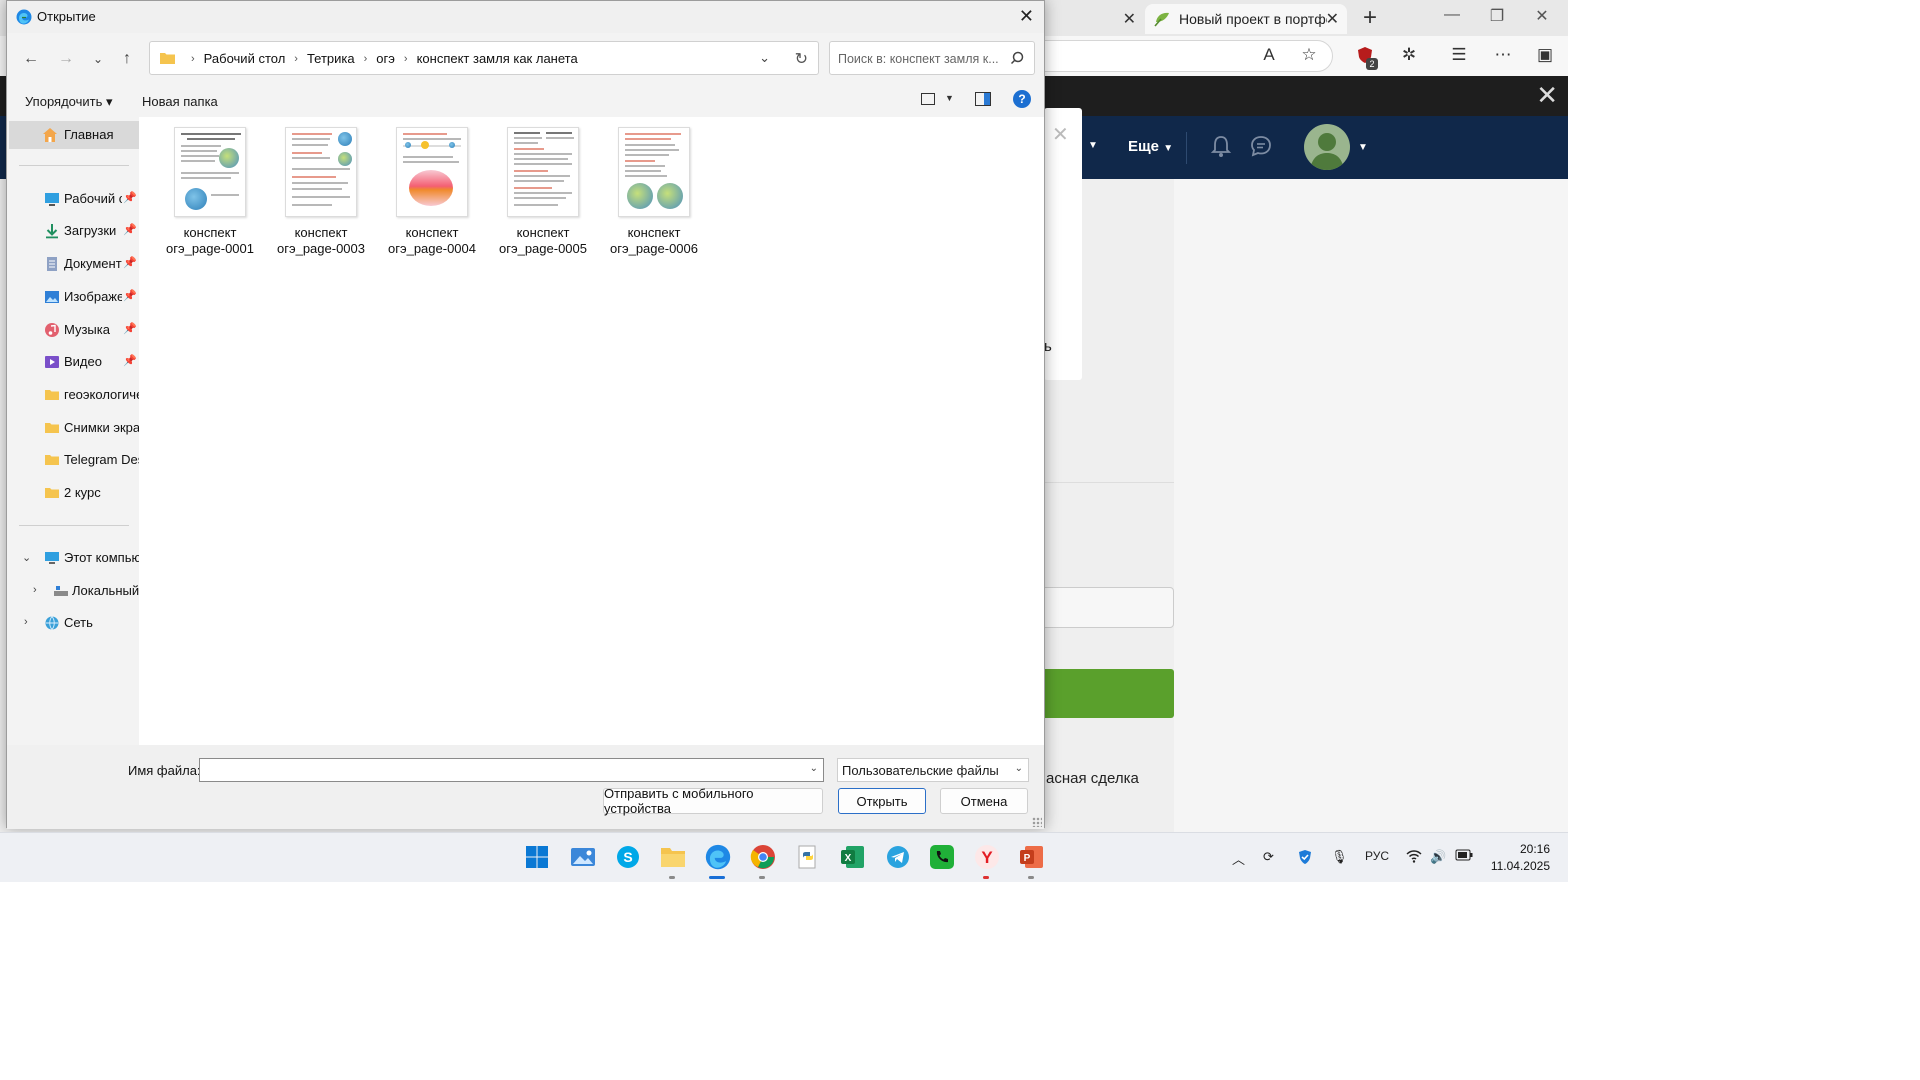 The image size is (1920, 1080). I want to click on new-folder-button: Новая папка, so click(180, 101).